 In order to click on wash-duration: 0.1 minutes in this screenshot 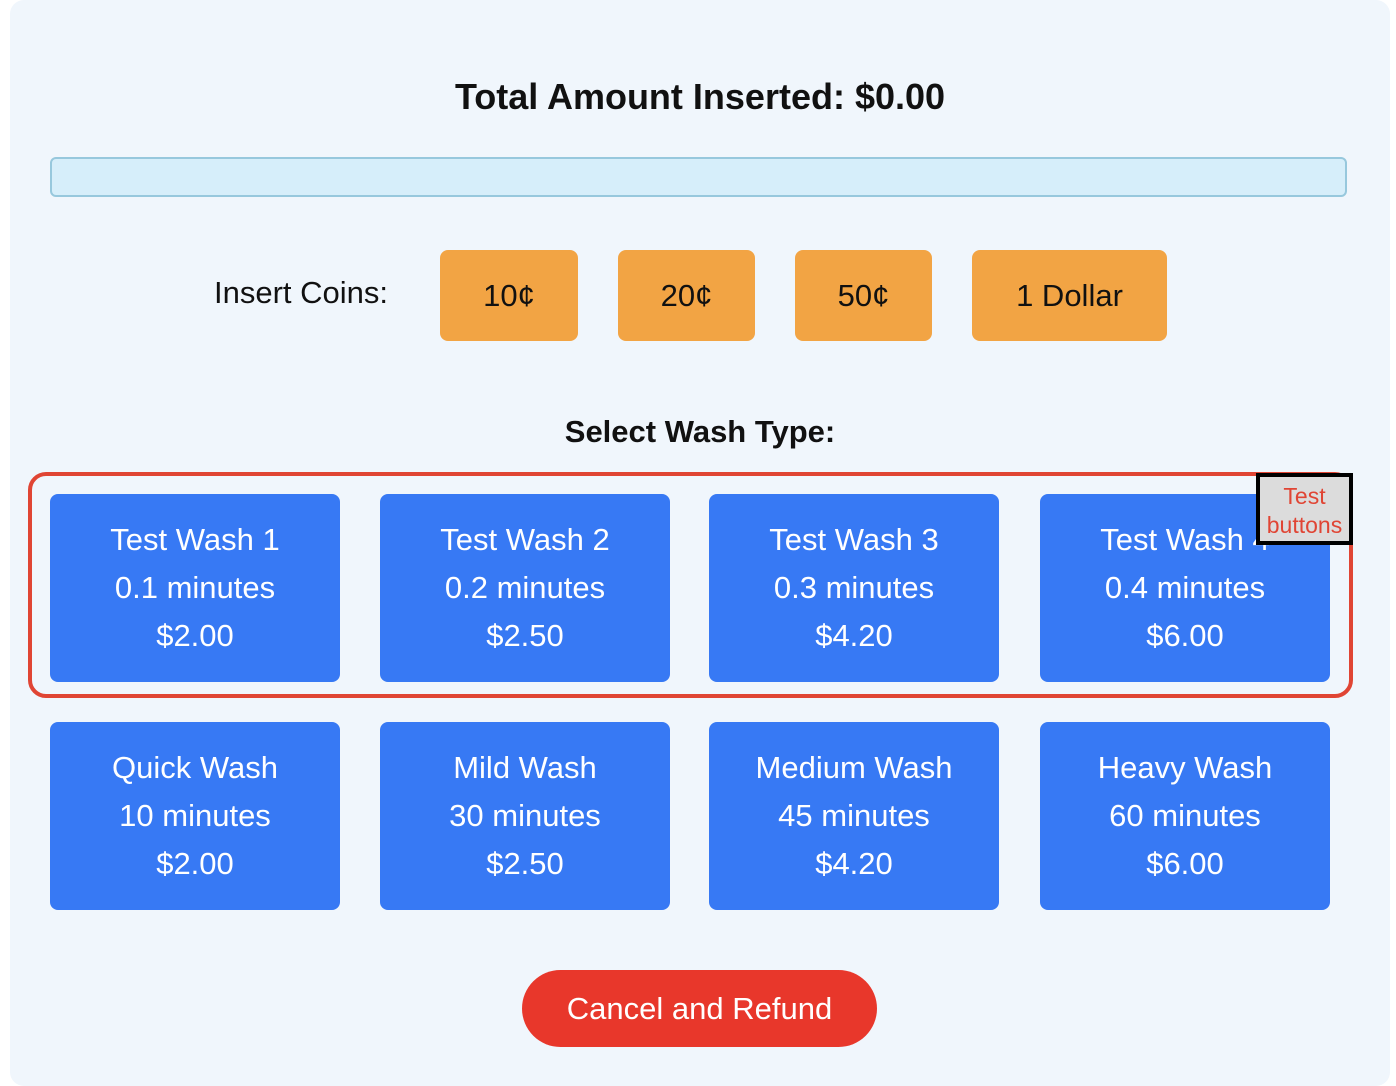, I will do `click(195, 587)`.